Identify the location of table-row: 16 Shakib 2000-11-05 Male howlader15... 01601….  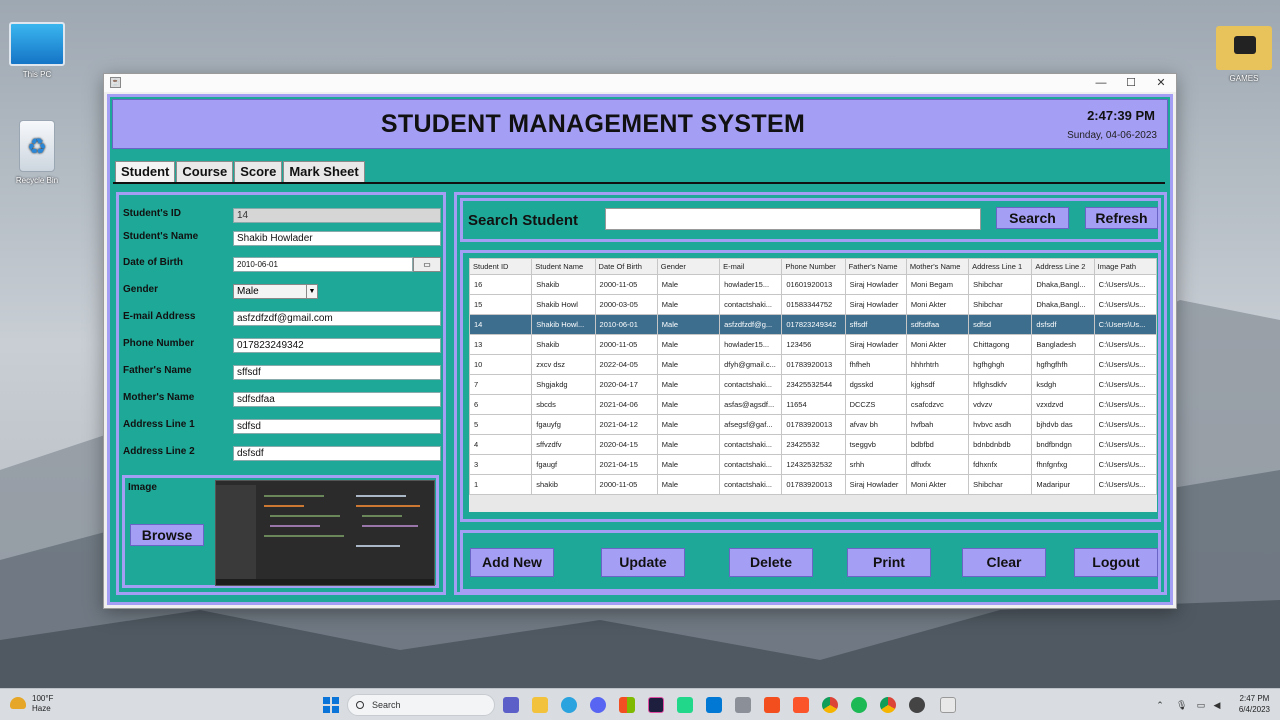
(813, 284).